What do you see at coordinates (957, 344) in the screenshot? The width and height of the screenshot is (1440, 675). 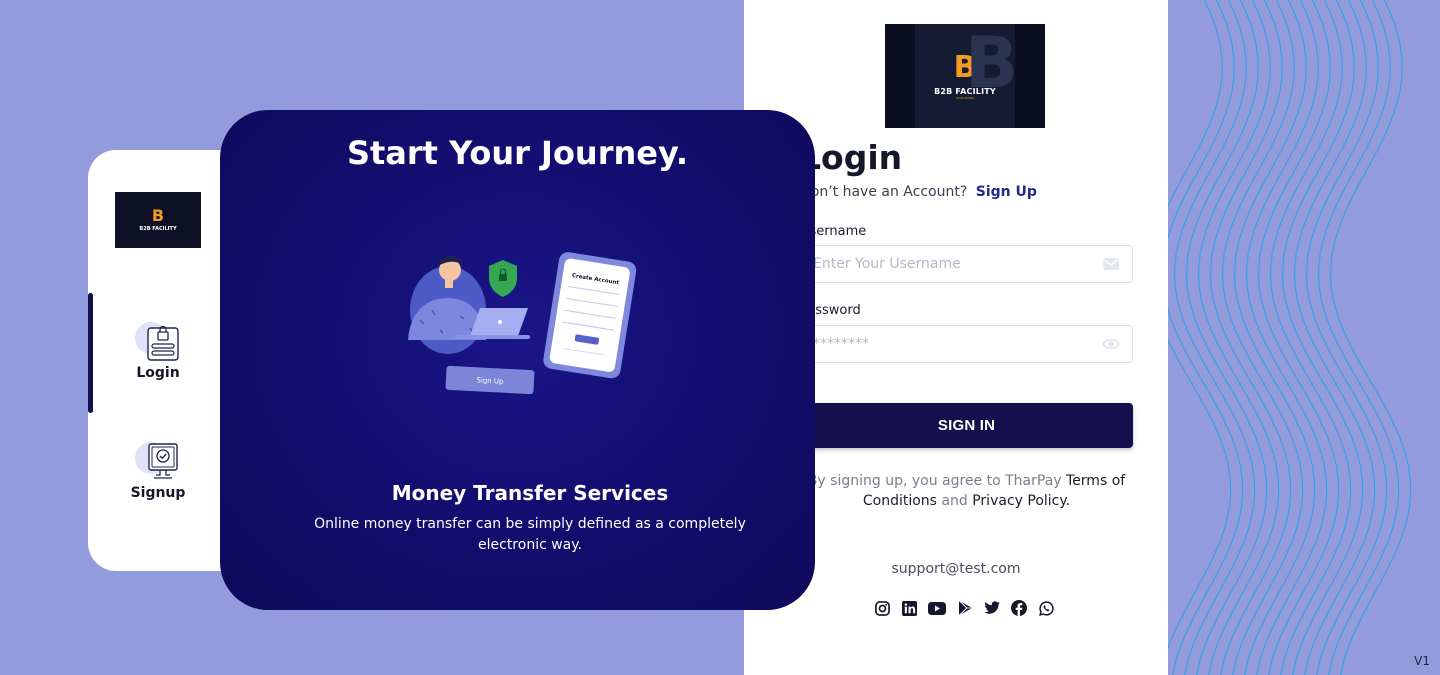 I see `password-input` at bounding box center [957, 344].